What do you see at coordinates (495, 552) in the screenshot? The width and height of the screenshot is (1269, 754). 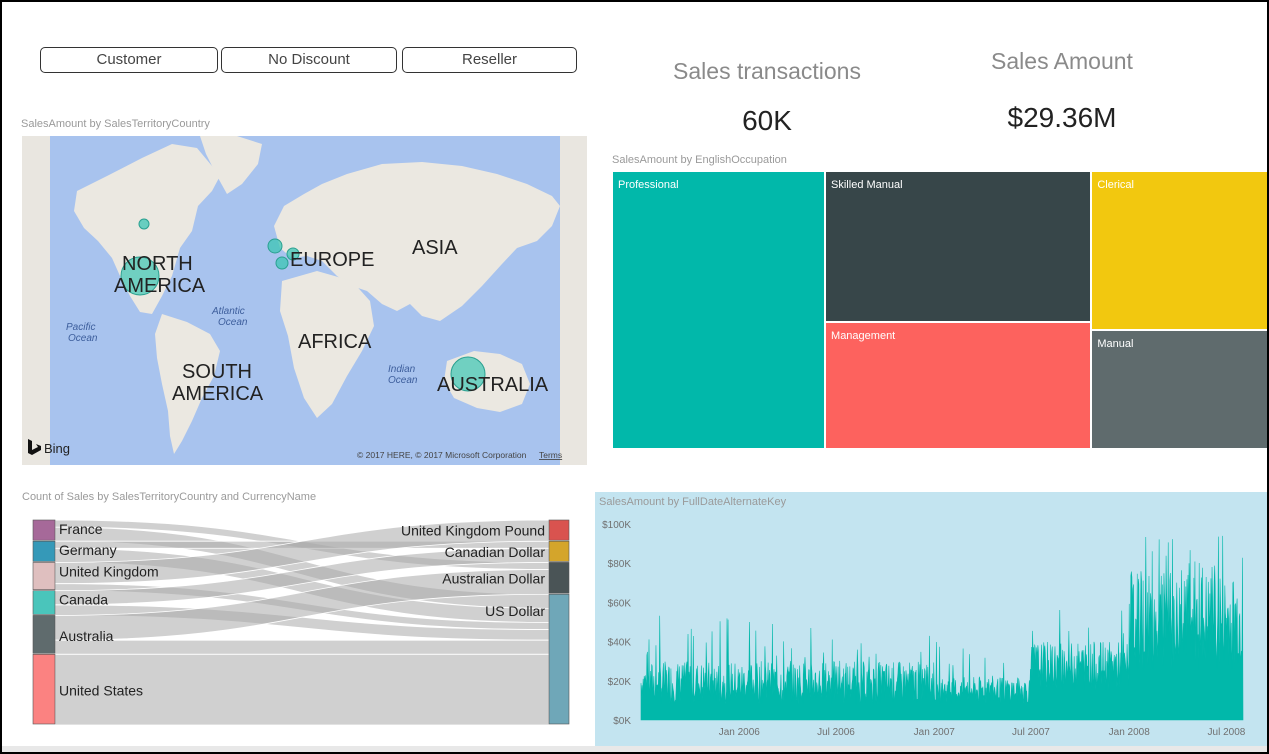 I see `sankey-label-canadian-dollar: Canadian Dollar` at bounding box center [495, 552].